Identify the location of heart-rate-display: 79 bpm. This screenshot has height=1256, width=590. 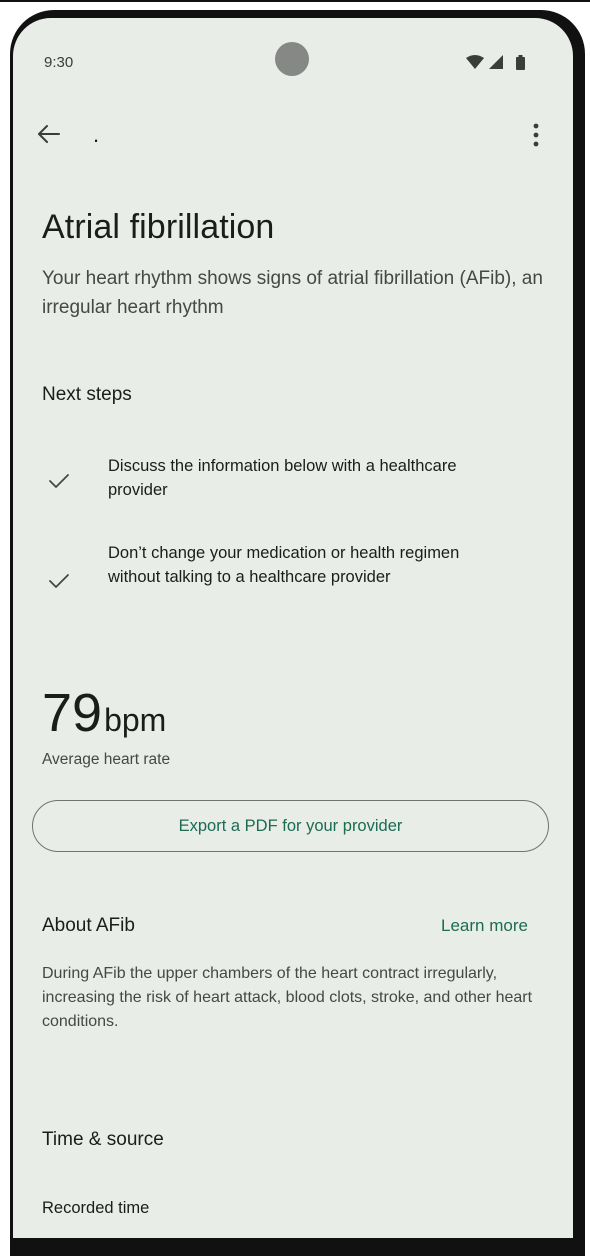
(104, 713).